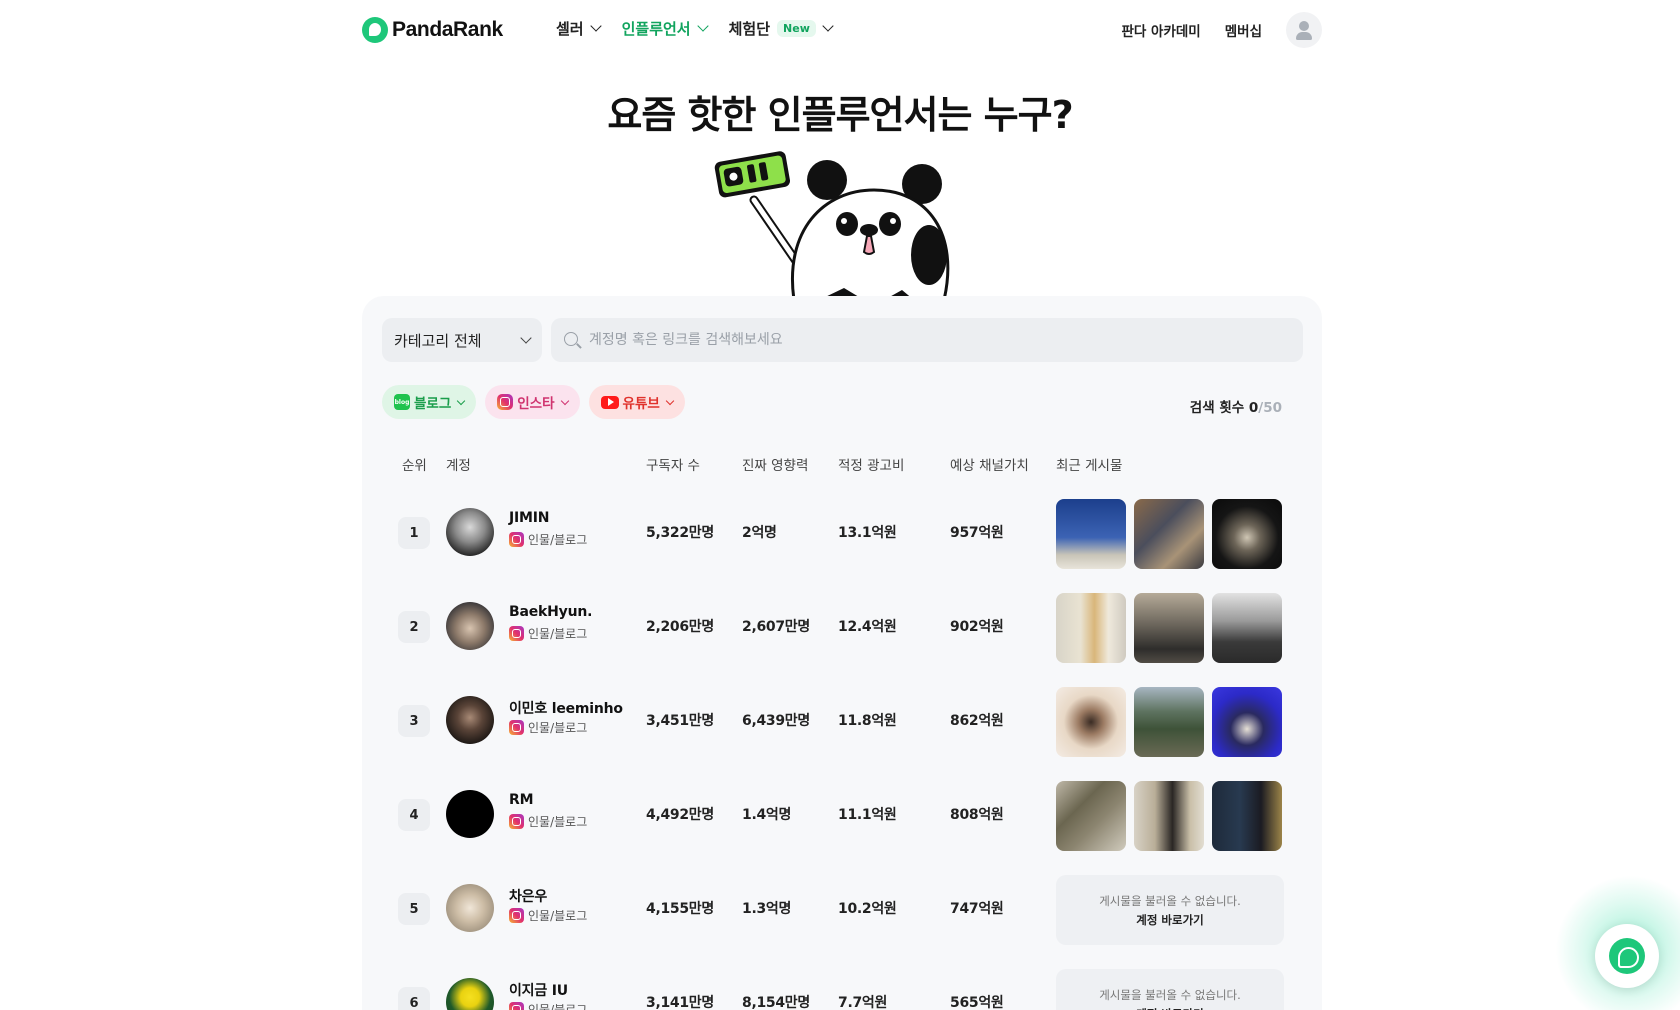 The width and height of the screenshot is (1680, 1010). What do you see at coordinates (840, 115) in the screenshot?
I see `page-title: 요즘 핫한 인플루언서는 누구?` at bounding box center [840, 115].